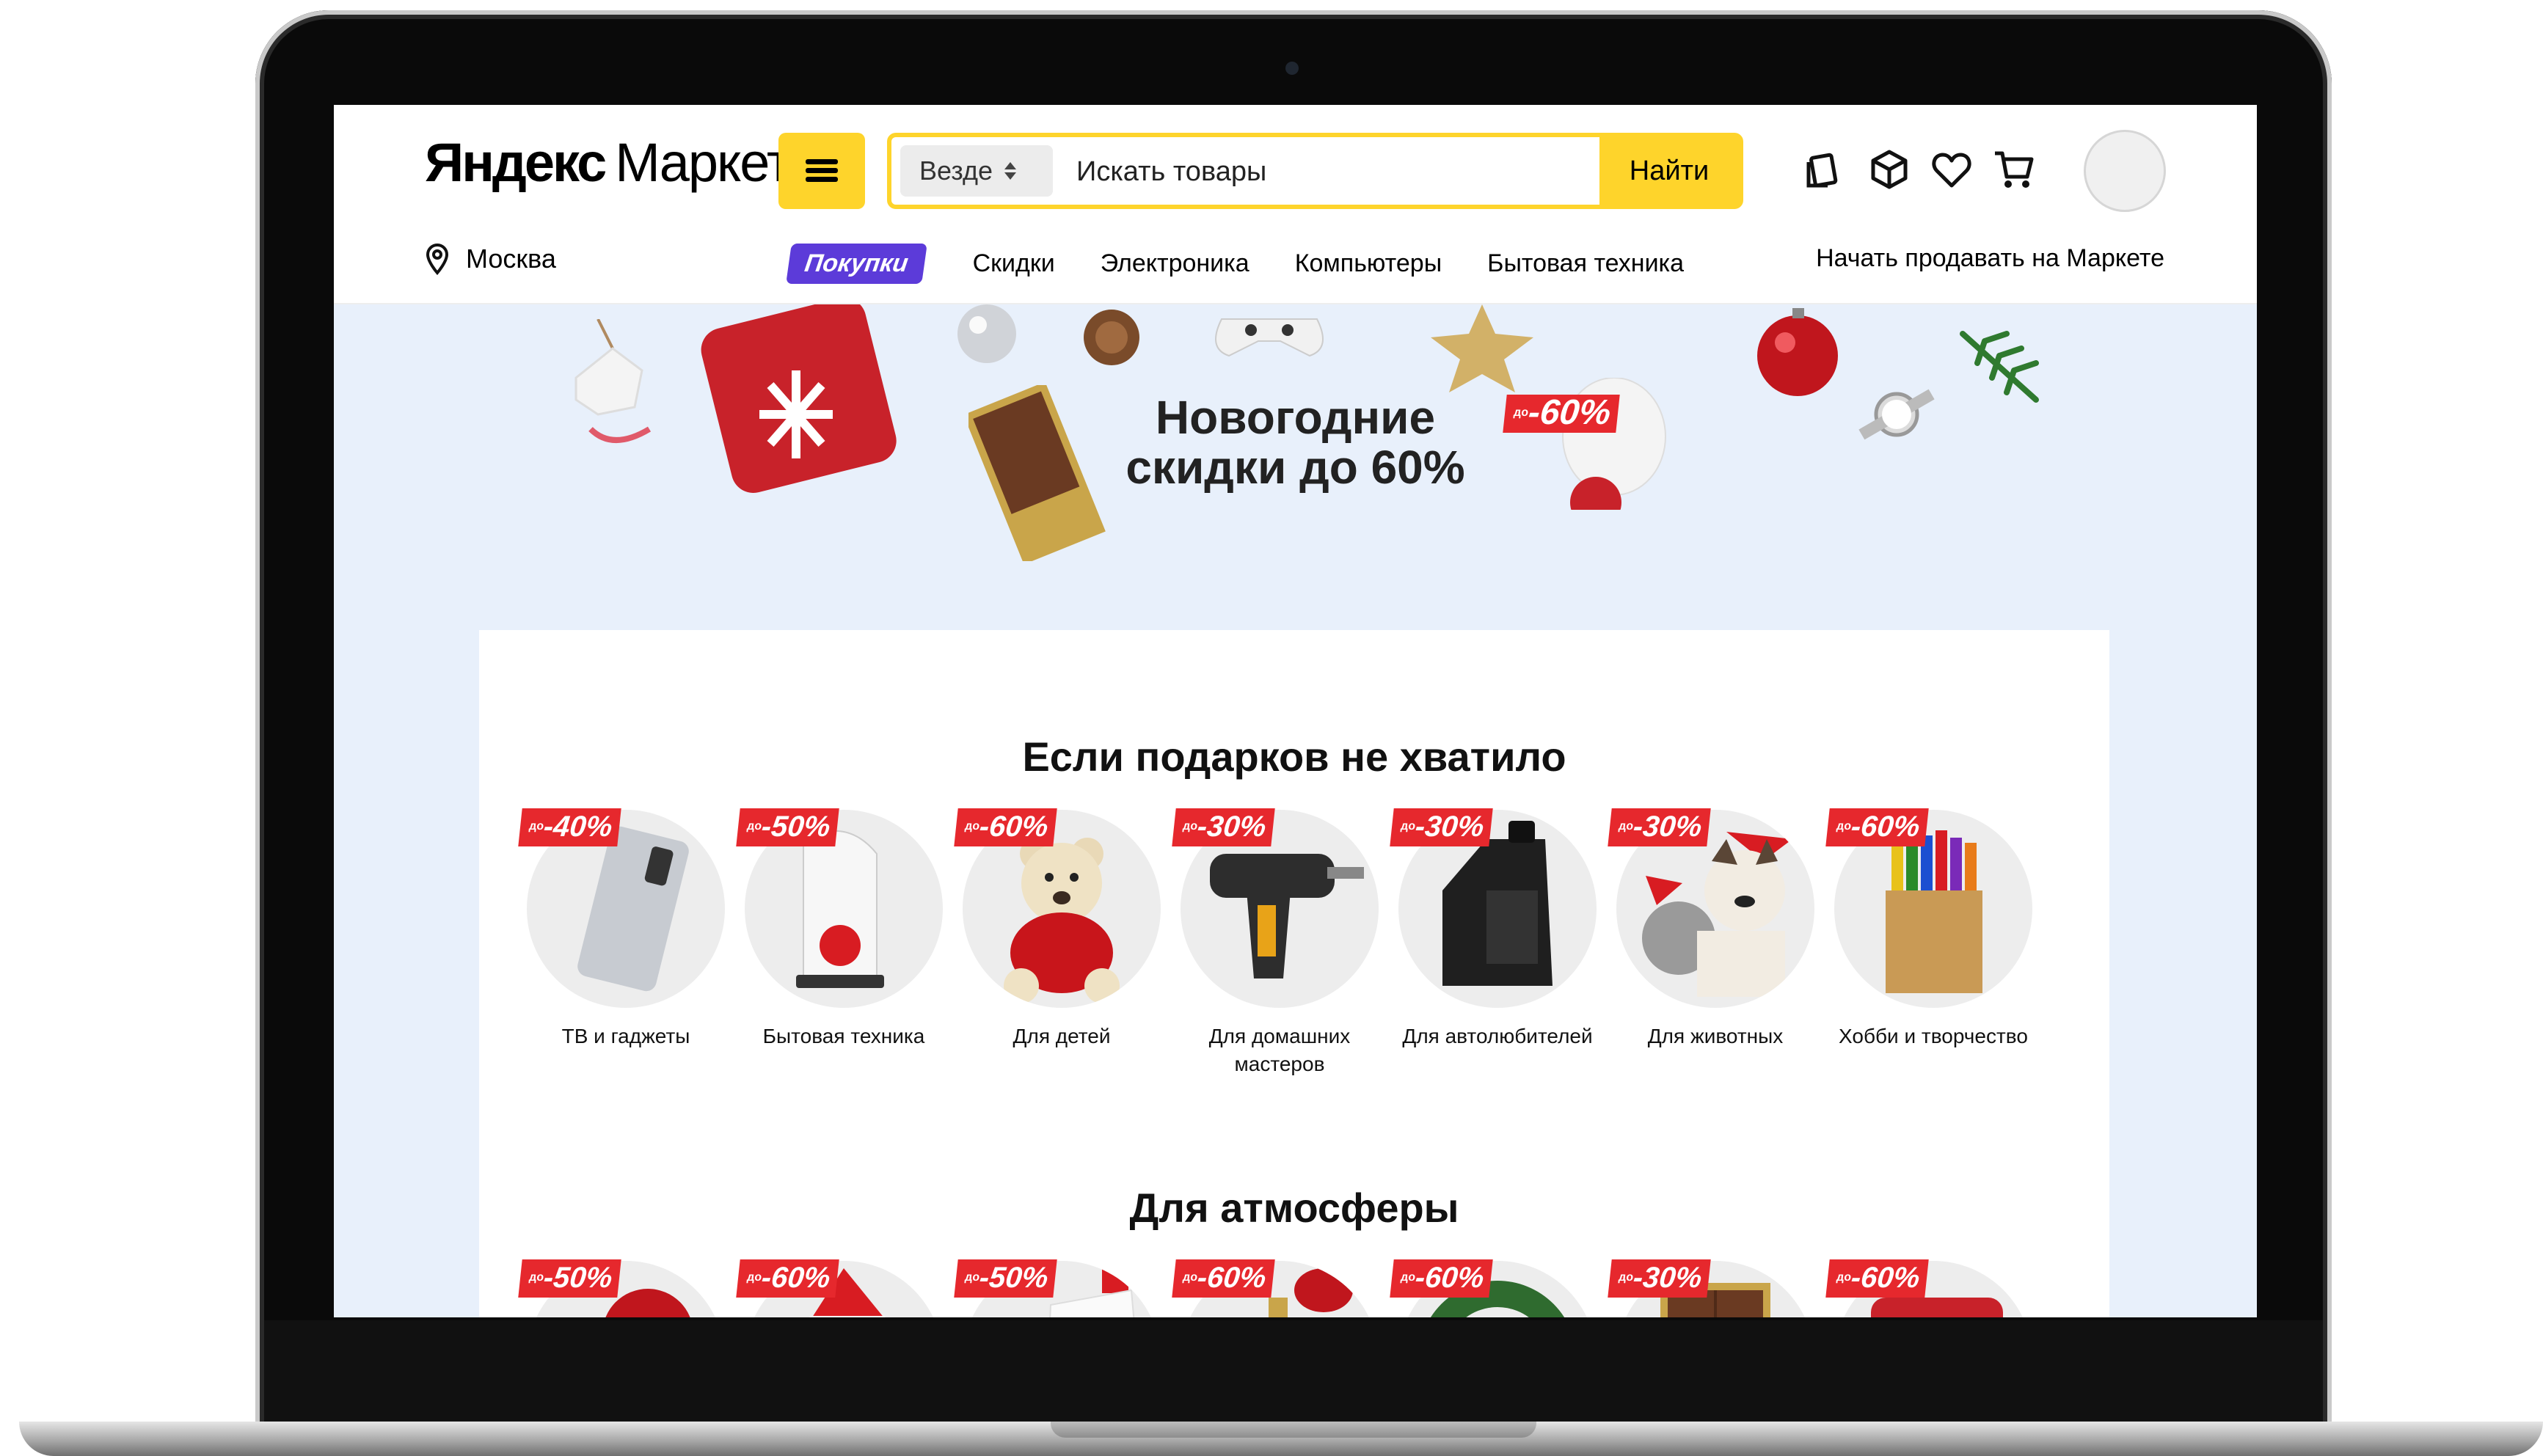 The height and width of the screenshot is (1456, 2543). Describe the element at coordinates (841, 1288) in the screenshot. I see `category-santa: до-60%` at that location.